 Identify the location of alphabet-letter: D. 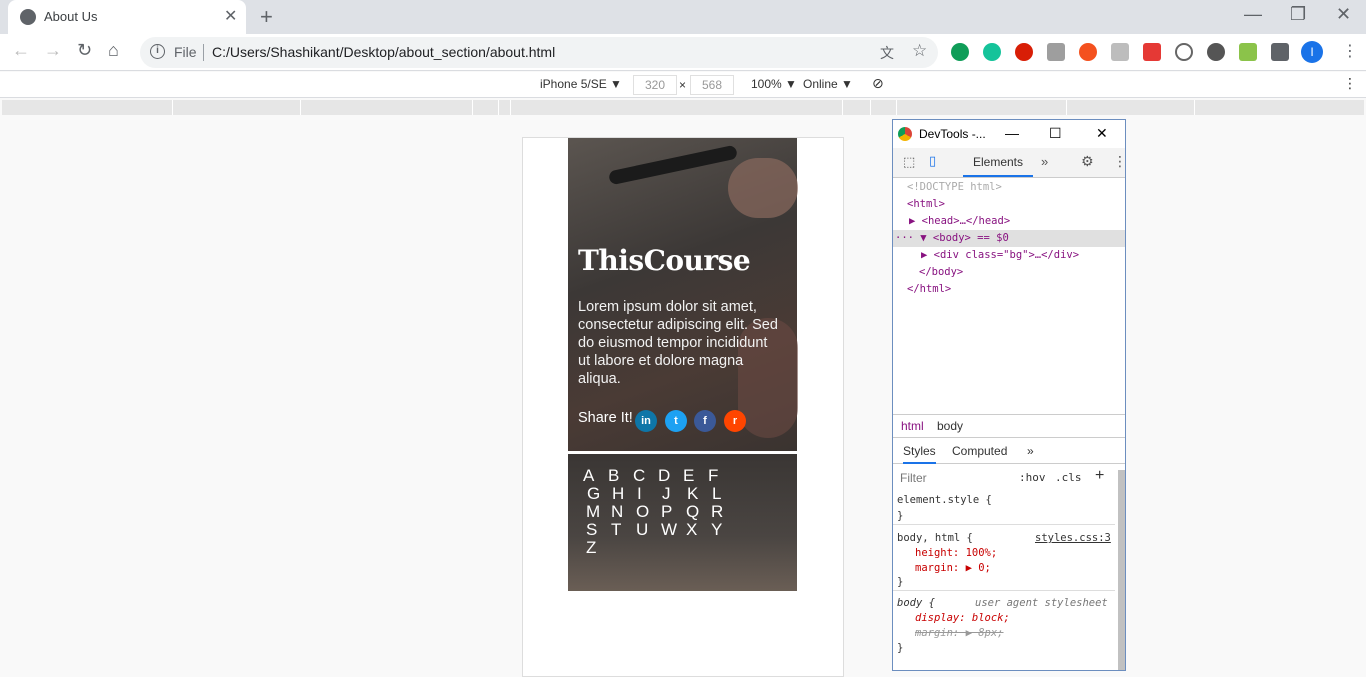
(670, 476).